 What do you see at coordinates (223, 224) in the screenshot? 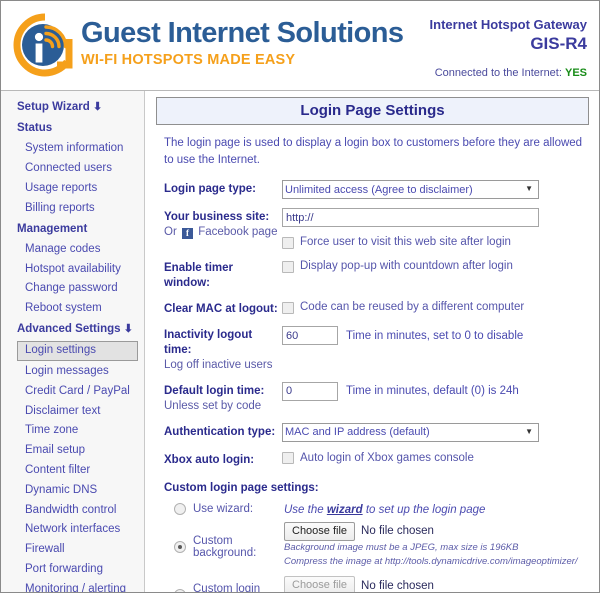
I see `business-site-label: Your business site: Or f Facebook page` at bounding box center [223, 224].